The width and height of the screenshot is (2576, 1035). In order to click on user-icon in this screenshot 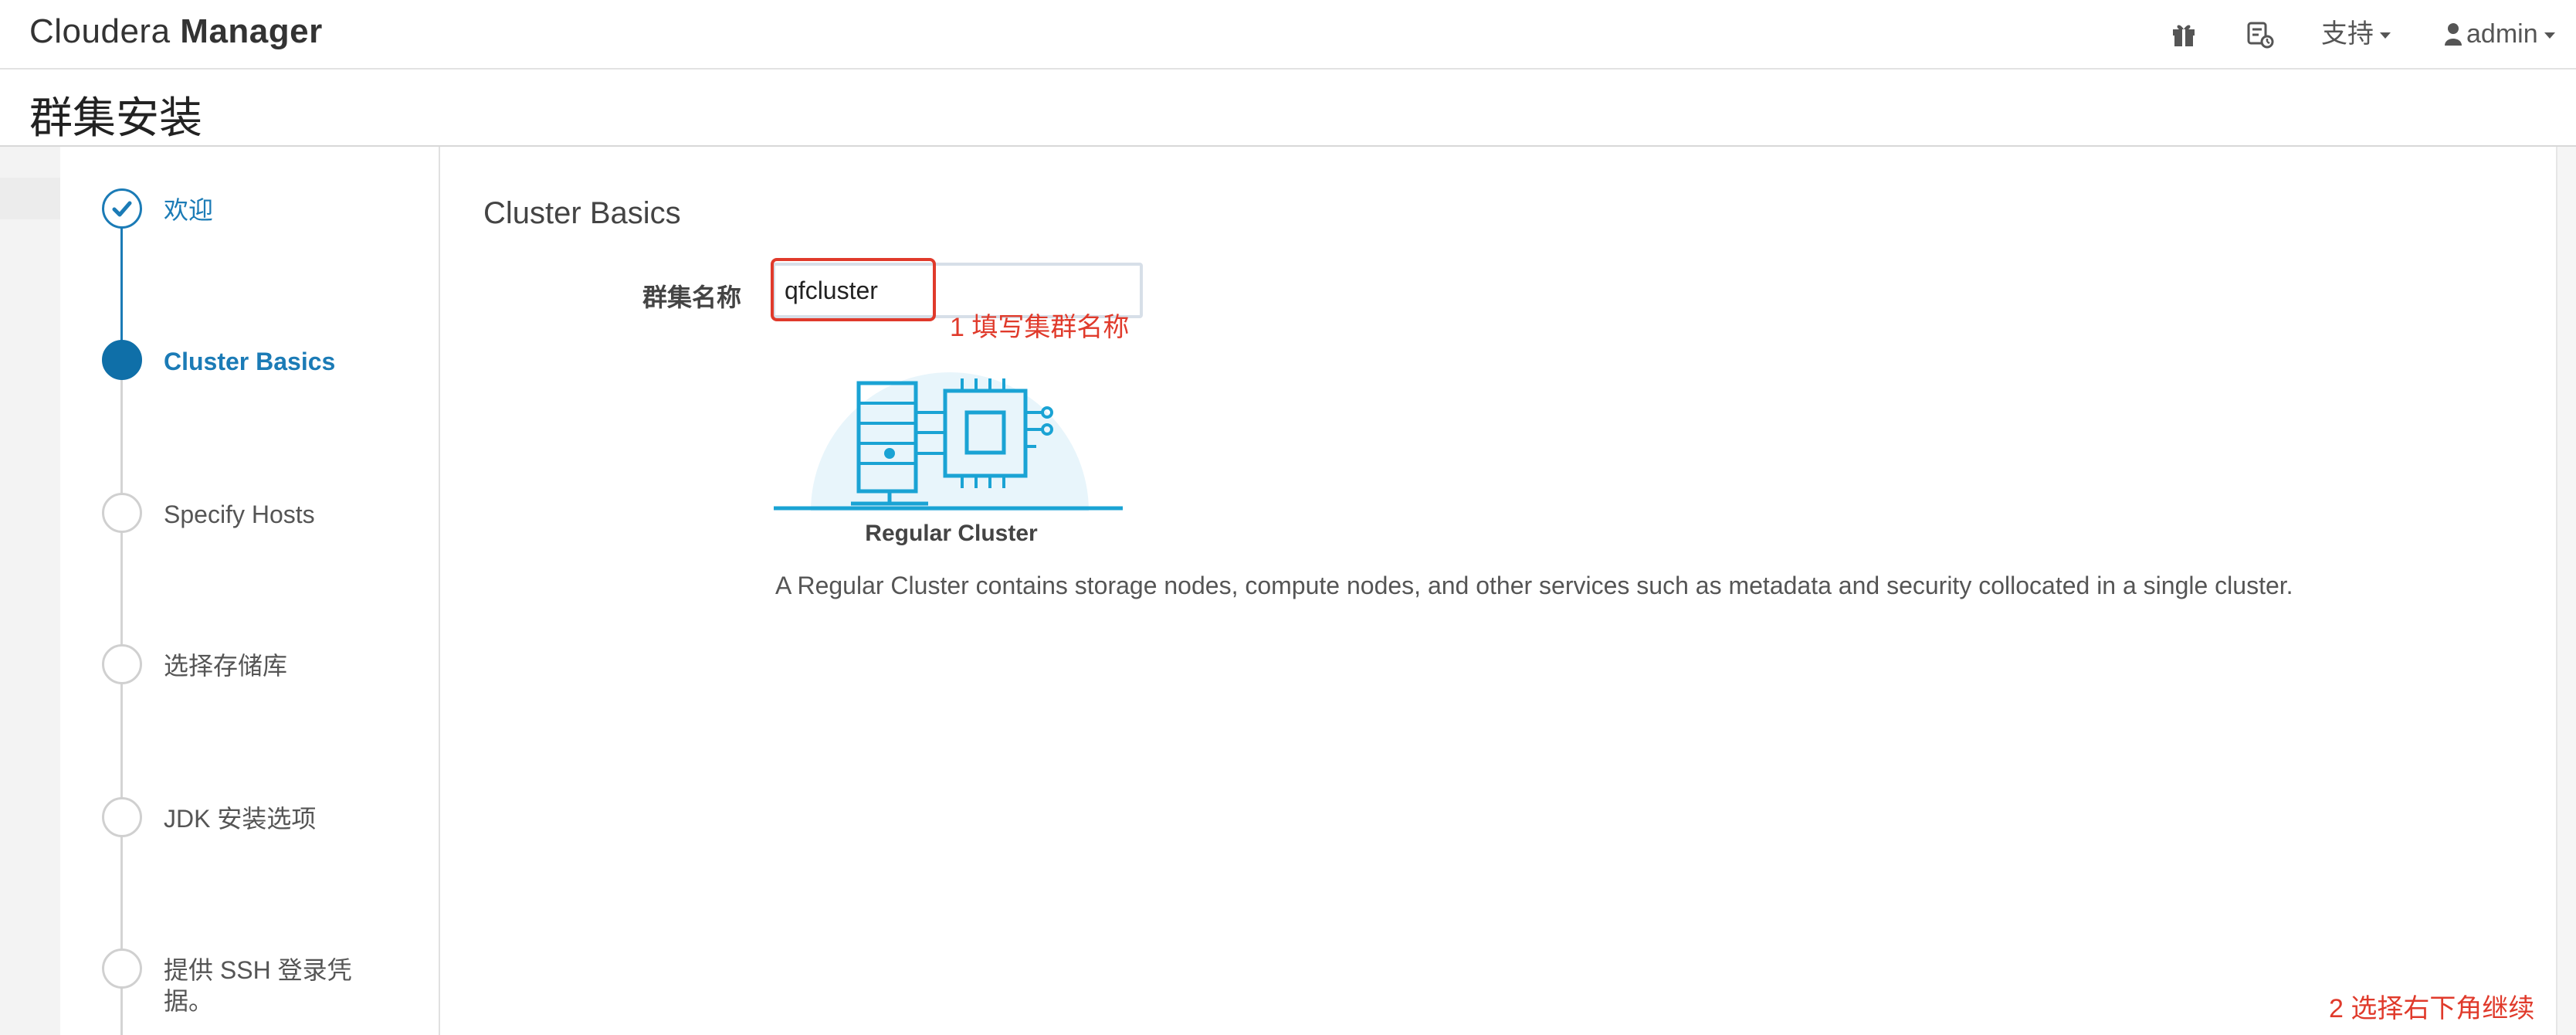, I will do `click(2453, 34)`.